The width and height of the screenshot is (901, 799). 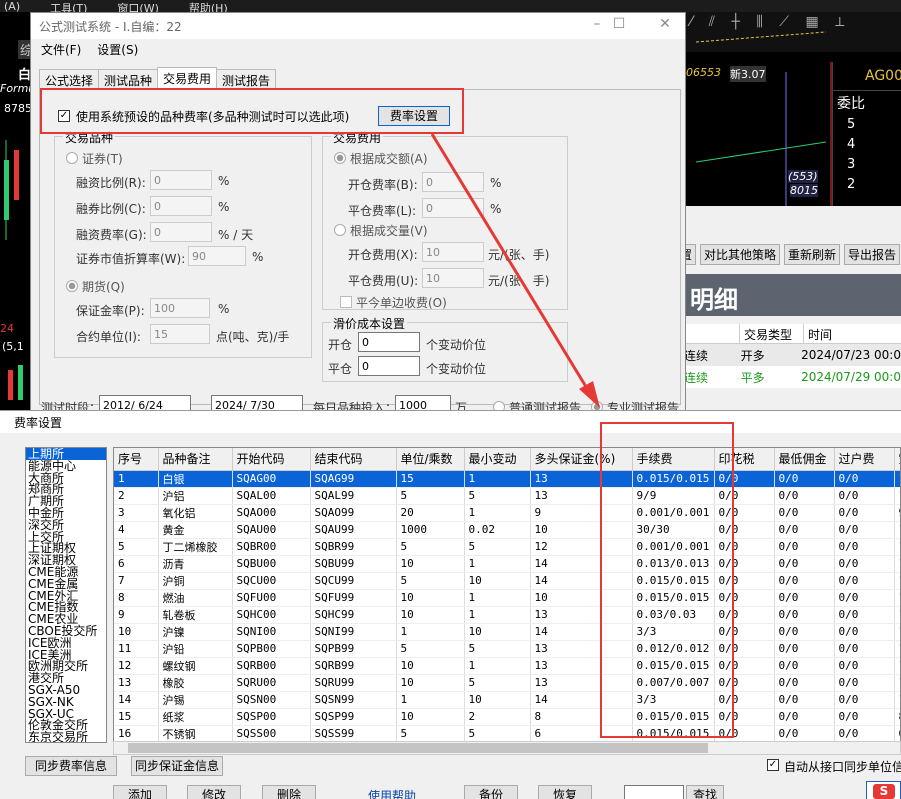 I want to click on exchange-item: ICE欧洲, so click(x=66, y=643).